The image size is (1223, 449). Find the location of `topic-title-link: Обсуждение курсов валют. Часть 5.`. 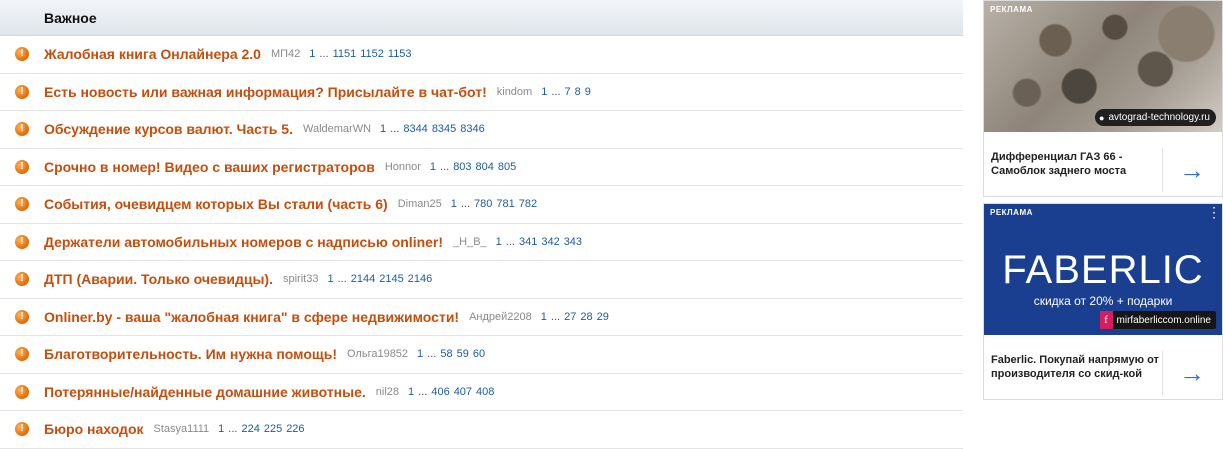

topic-title-link: Обсуждение курсов валют. Часть 5. is located at coordinates (168, 129).